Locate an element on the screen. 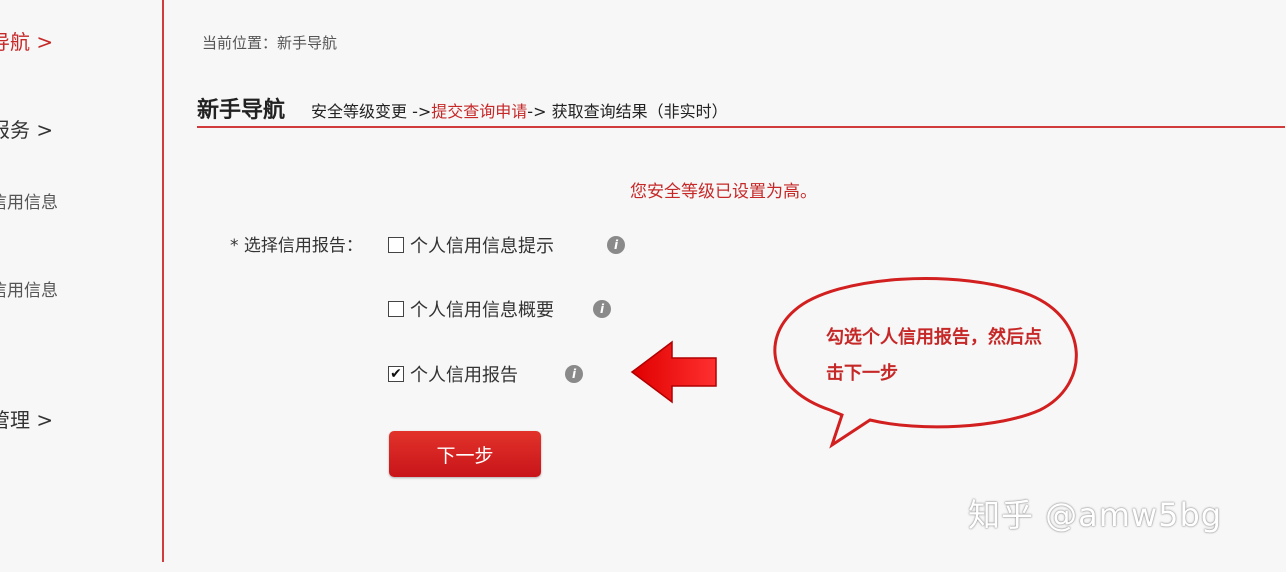  option-label: 个人信用报告 is located at coordinates (464, 375).